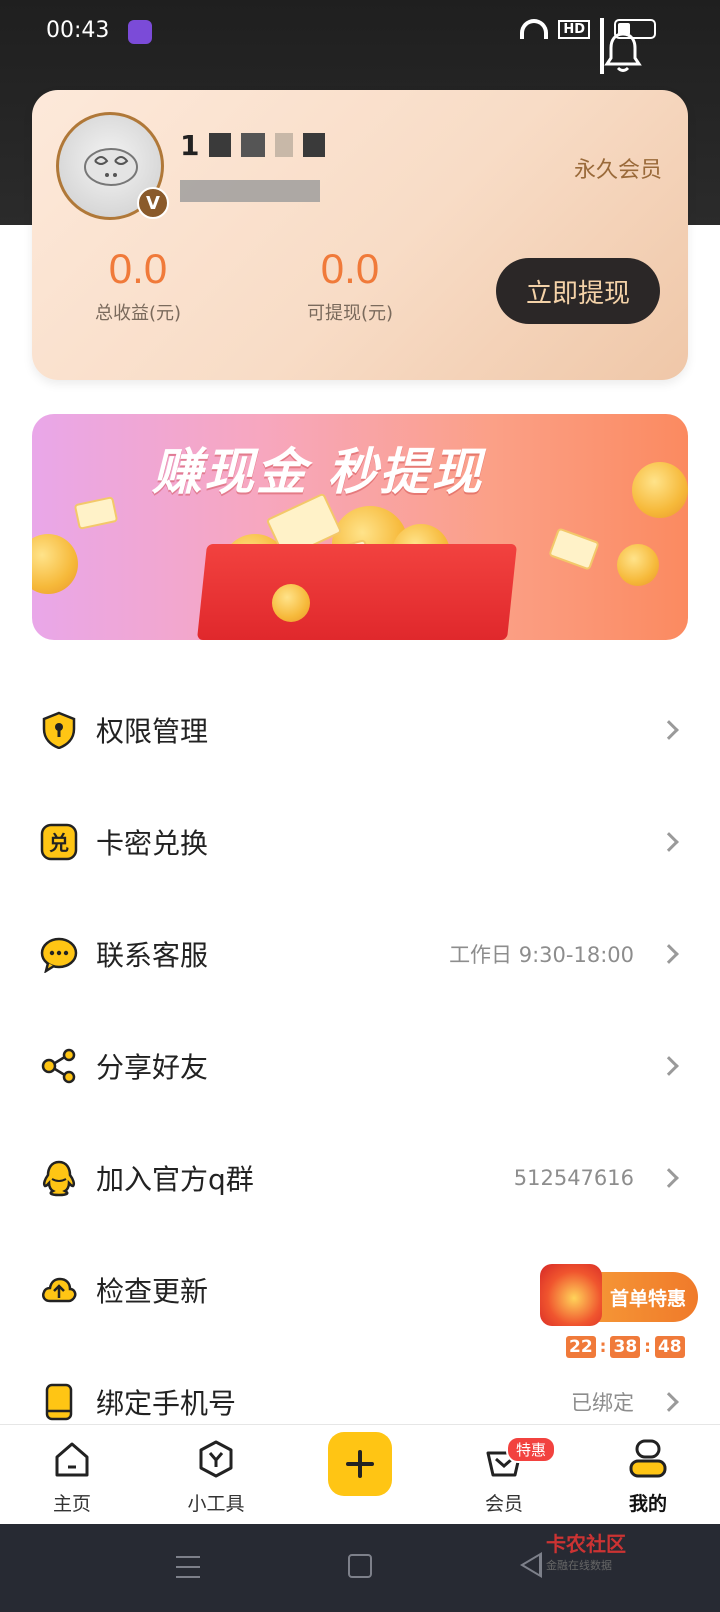  What do you see at coordinates (360, 842) in the screenshot?
I see `menu-item-card-exchange: 兑 卡密兑换` at bounding box center [360, 842].